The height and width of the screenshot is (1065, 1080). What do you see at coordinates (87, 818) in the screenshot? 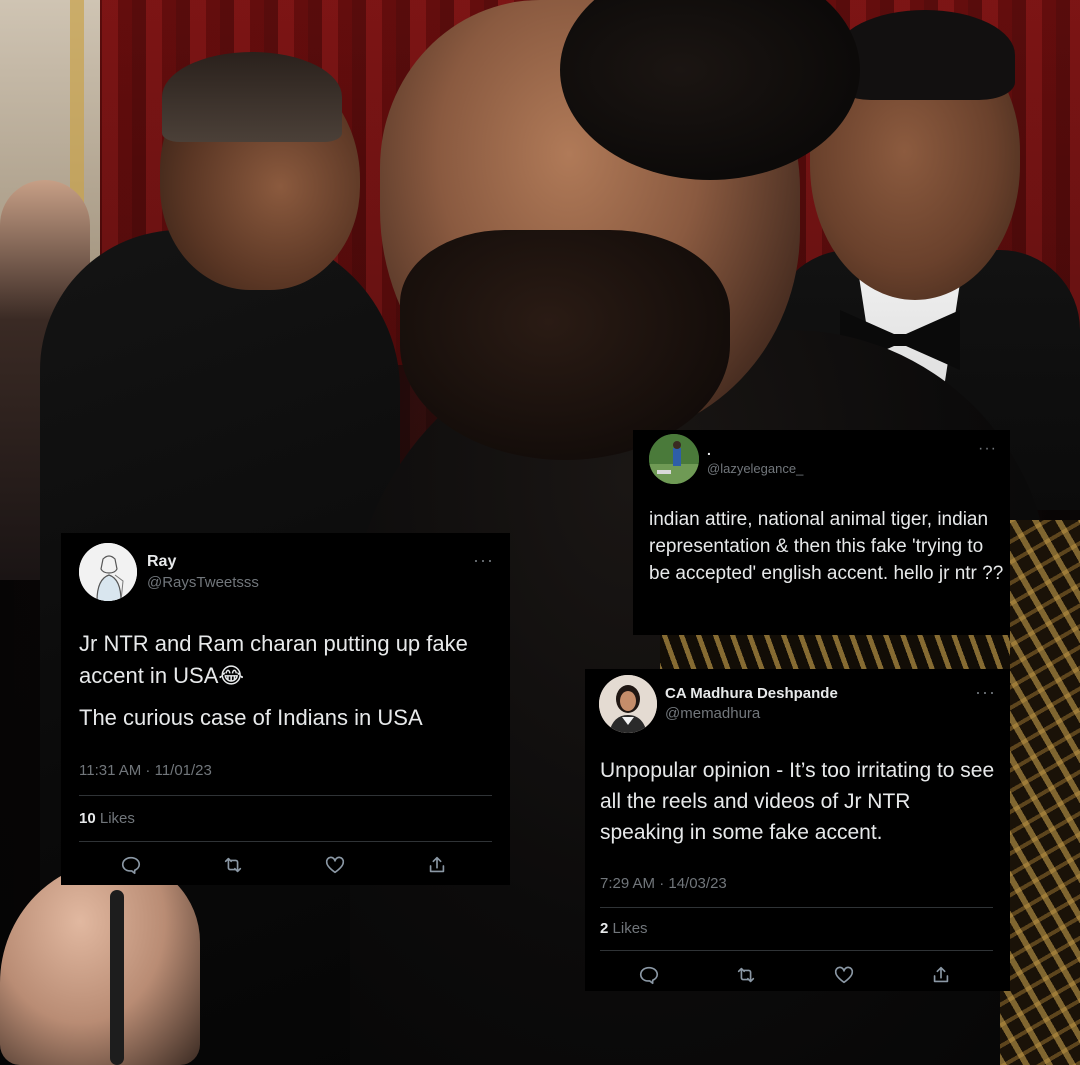
I see `likes-number: 10` at bounding box center [87, 818].